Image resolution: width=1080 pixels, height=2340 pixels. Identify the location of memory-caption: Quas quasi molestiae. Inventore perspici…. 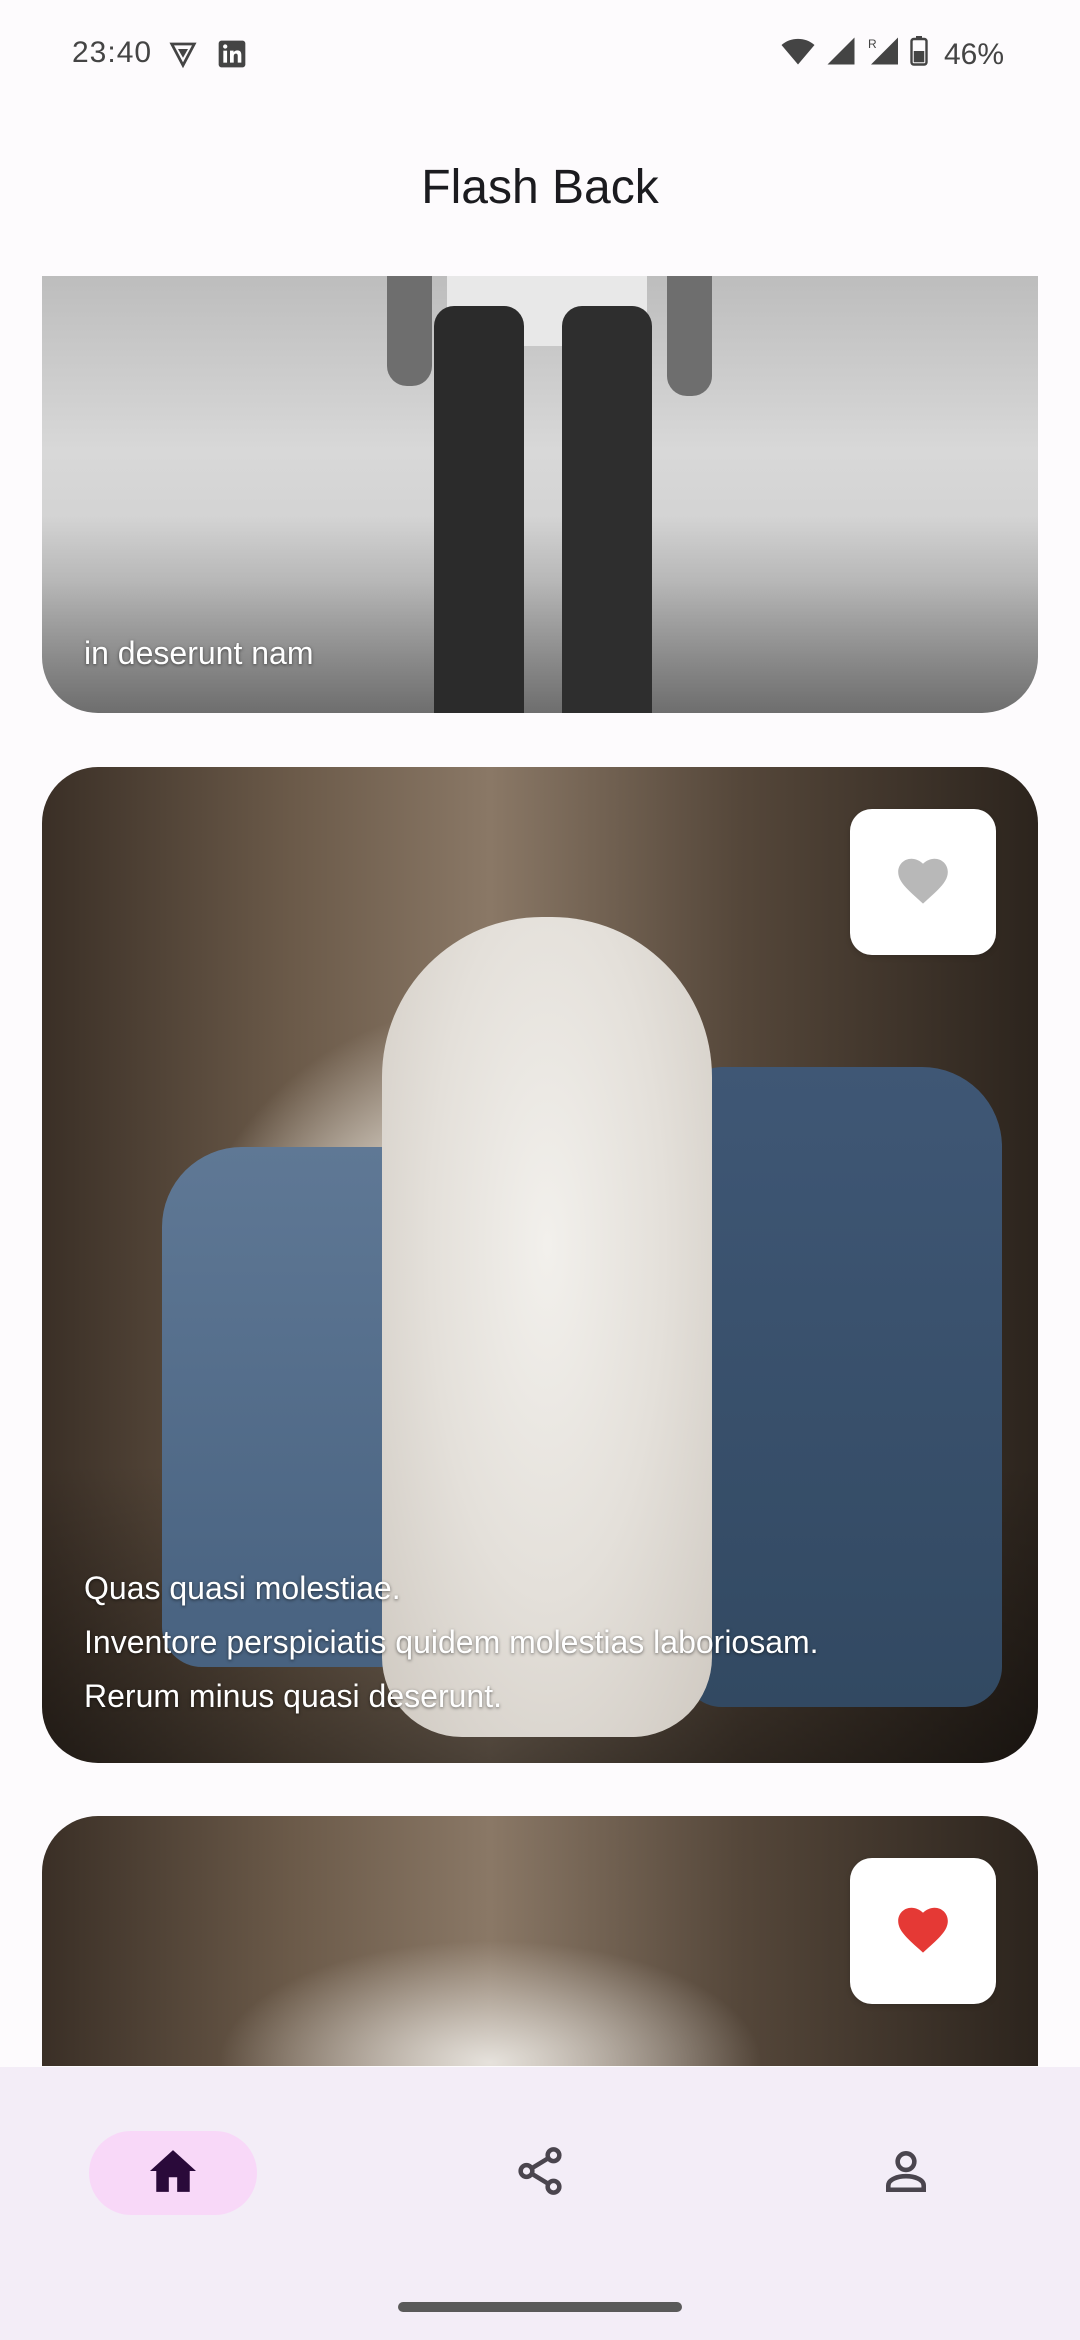
(451, 1642).